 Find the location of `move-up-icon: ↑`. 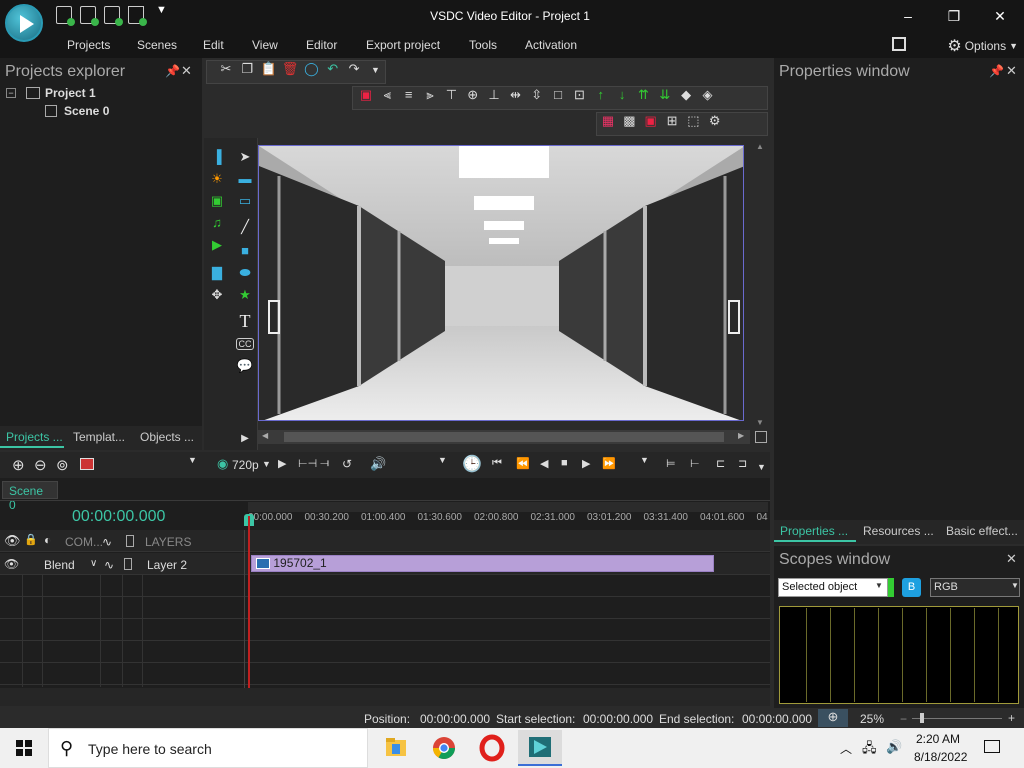

move-up-icon: ↑ is located at coordinates (601, 95).